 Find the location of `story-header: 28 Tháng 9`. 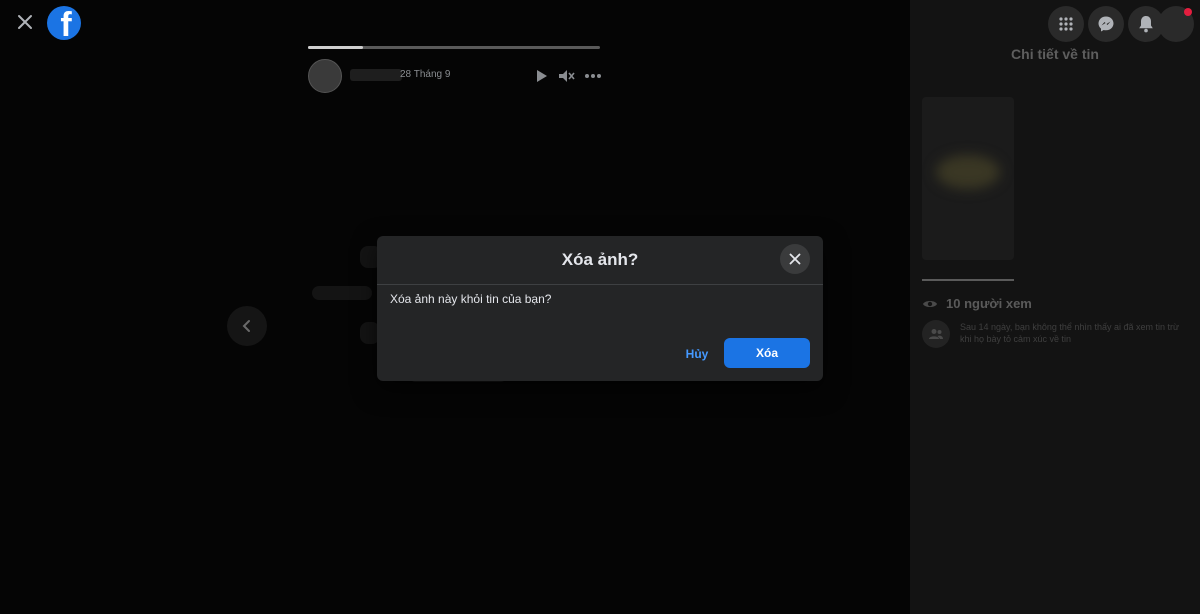

story-header: 28 Tháng 9 is located at coordinates (456, 76).